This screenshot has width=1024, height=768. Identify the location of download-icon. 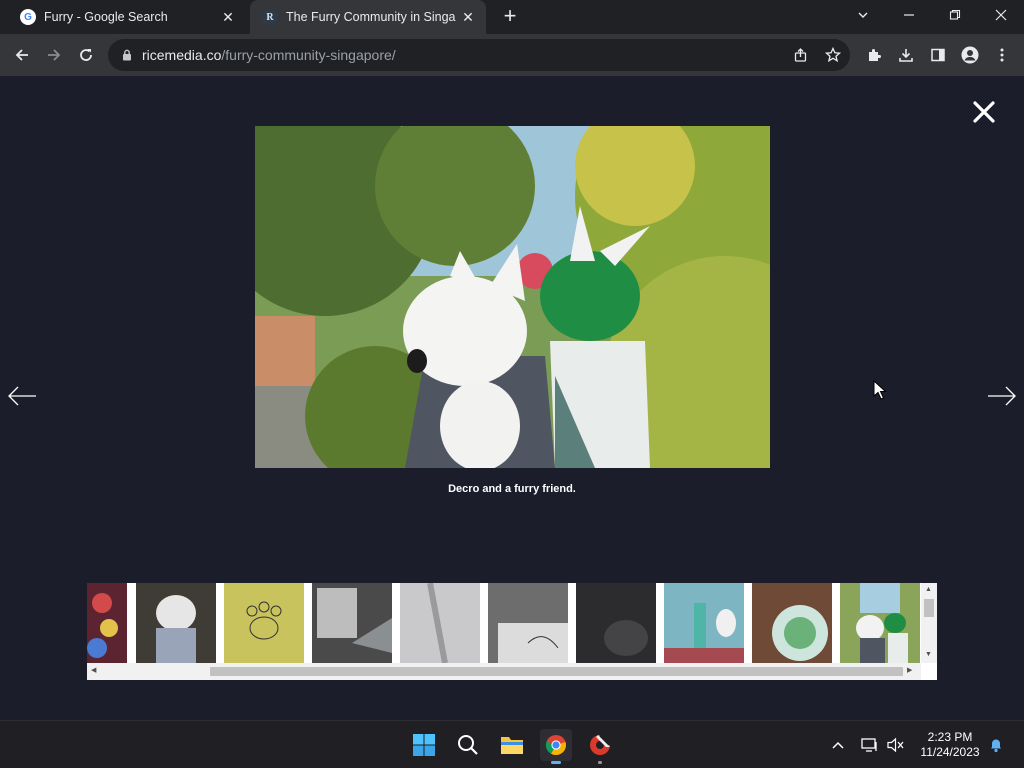
(906, 55).